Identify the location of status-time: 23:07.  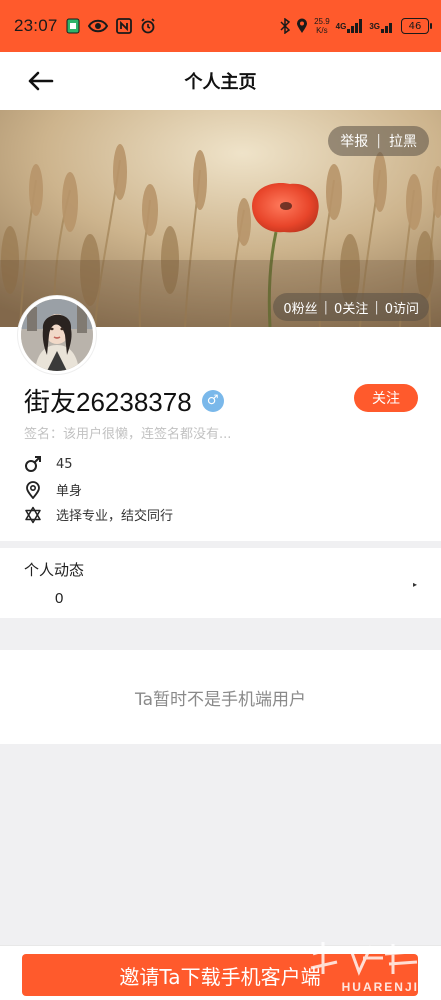
(36, 25).